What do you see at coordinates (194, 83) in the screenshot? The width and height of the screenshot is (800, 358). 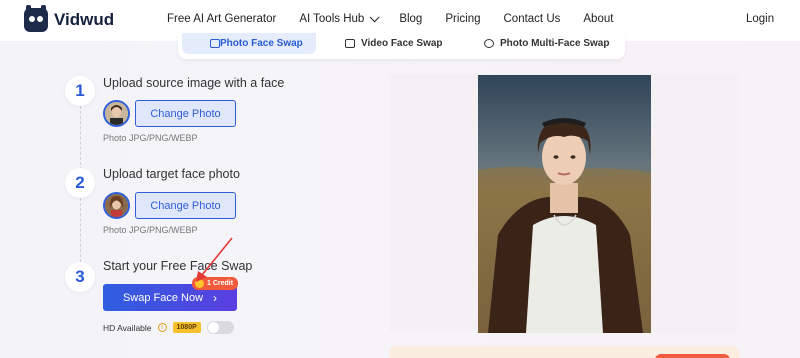 I see `step-1-title: Upload source image with a face` at bounding box center [194, 83].